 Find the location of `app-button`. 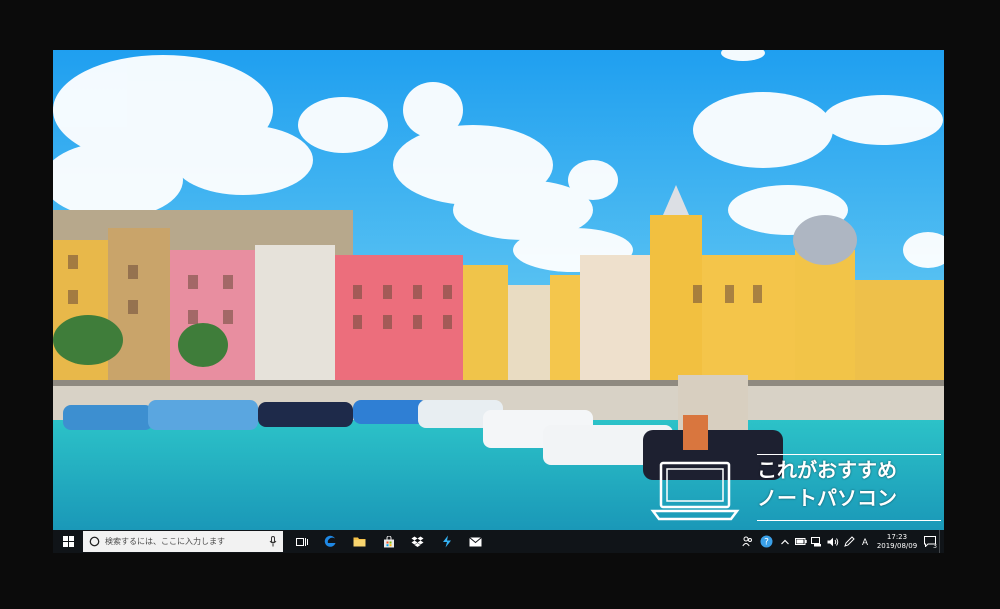

app-button is located at coordinates (446, 541).